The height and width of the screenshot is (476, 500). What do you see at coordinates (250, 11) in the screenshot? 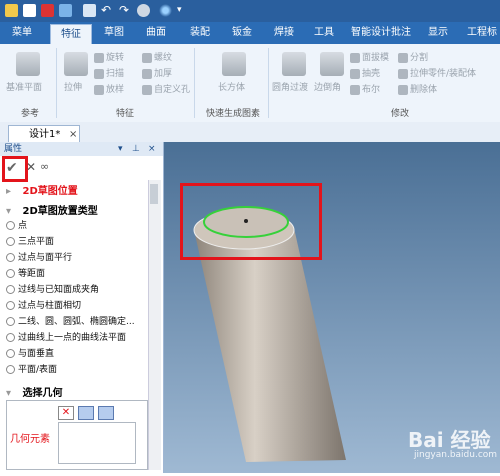
I see `title-bar: ↶ ↷ ▾` at bounding box center [250, 11].